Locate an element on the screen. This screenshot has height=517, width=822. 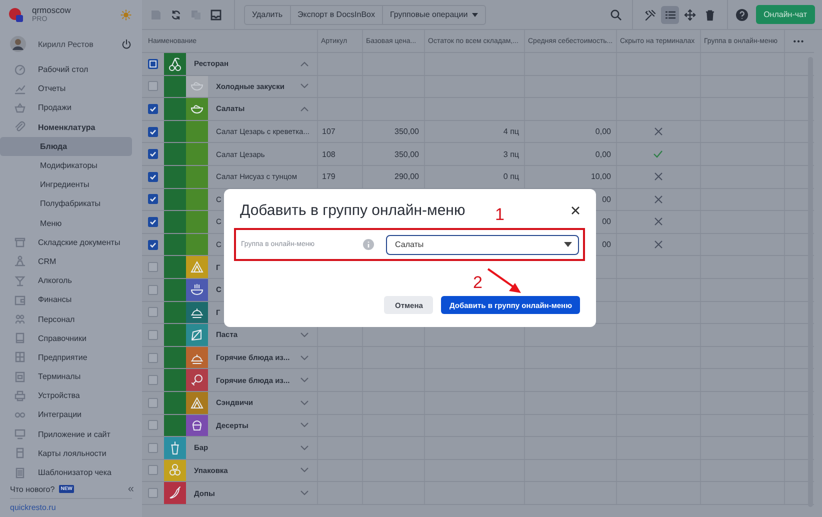
more-button: ••• is located at coordinates (799, 41).